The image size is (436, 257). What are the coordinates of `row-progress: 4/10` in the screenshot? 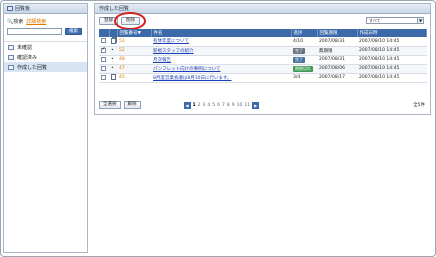 It's located at (304, 42).